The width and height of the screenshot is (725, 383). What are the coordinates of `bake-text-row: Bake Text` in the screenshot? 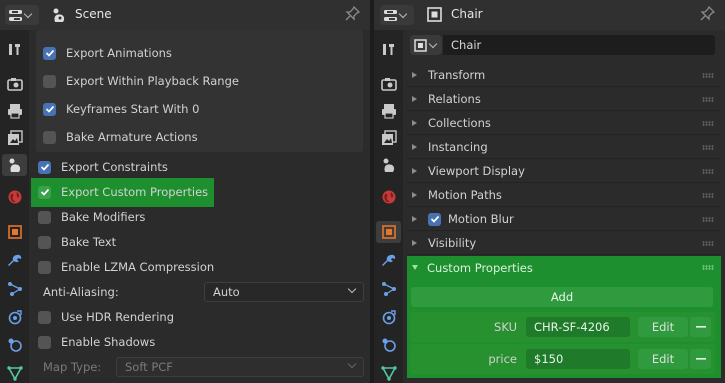 It's located at (77, 242).